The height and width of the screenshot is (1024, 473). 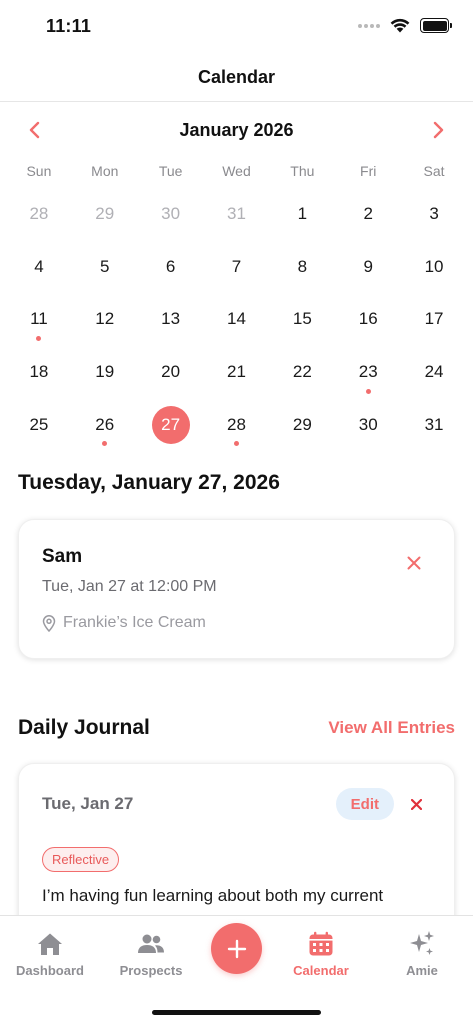 I want to click on day-number: 5, so click(x=105, y=266).